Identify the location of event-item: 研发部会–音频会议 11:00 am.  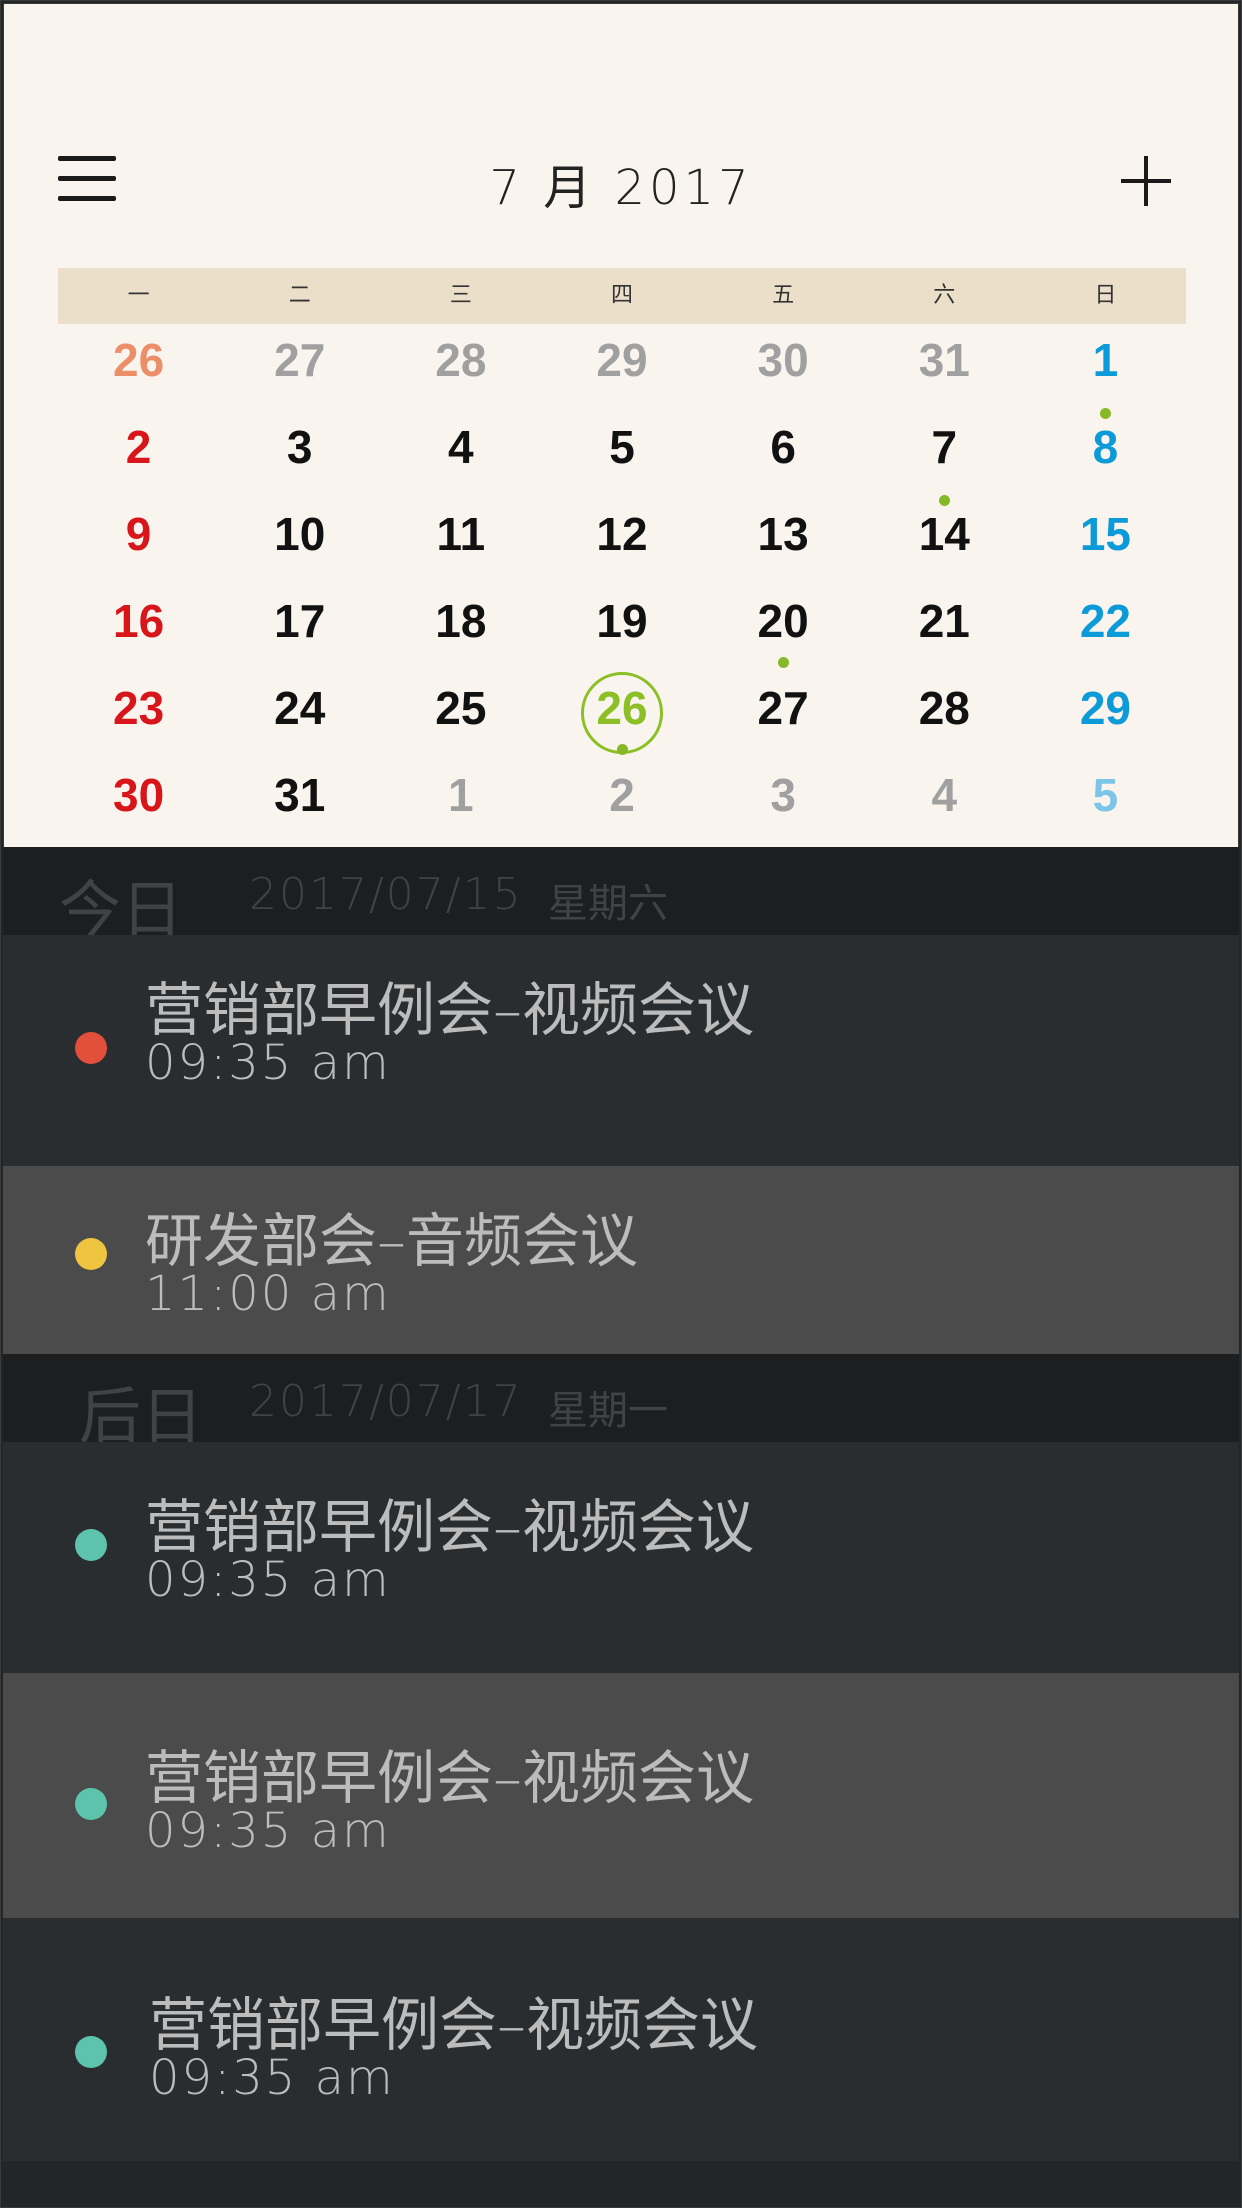
(621, 1260).